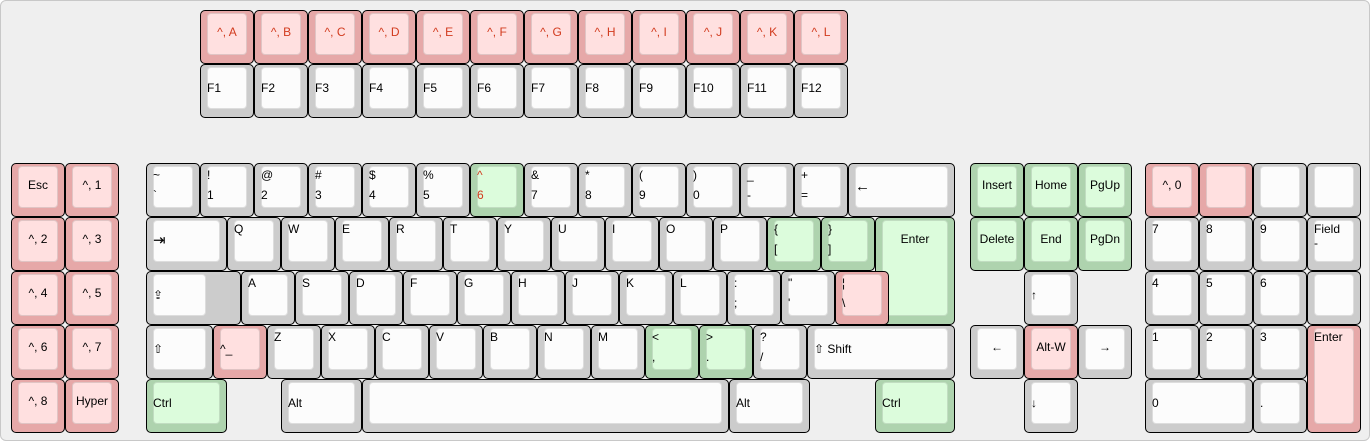  Describe the element at coordinates (38, 352) in the screenshot. I see `left-cluster-key-6: ^, 6` at that location.